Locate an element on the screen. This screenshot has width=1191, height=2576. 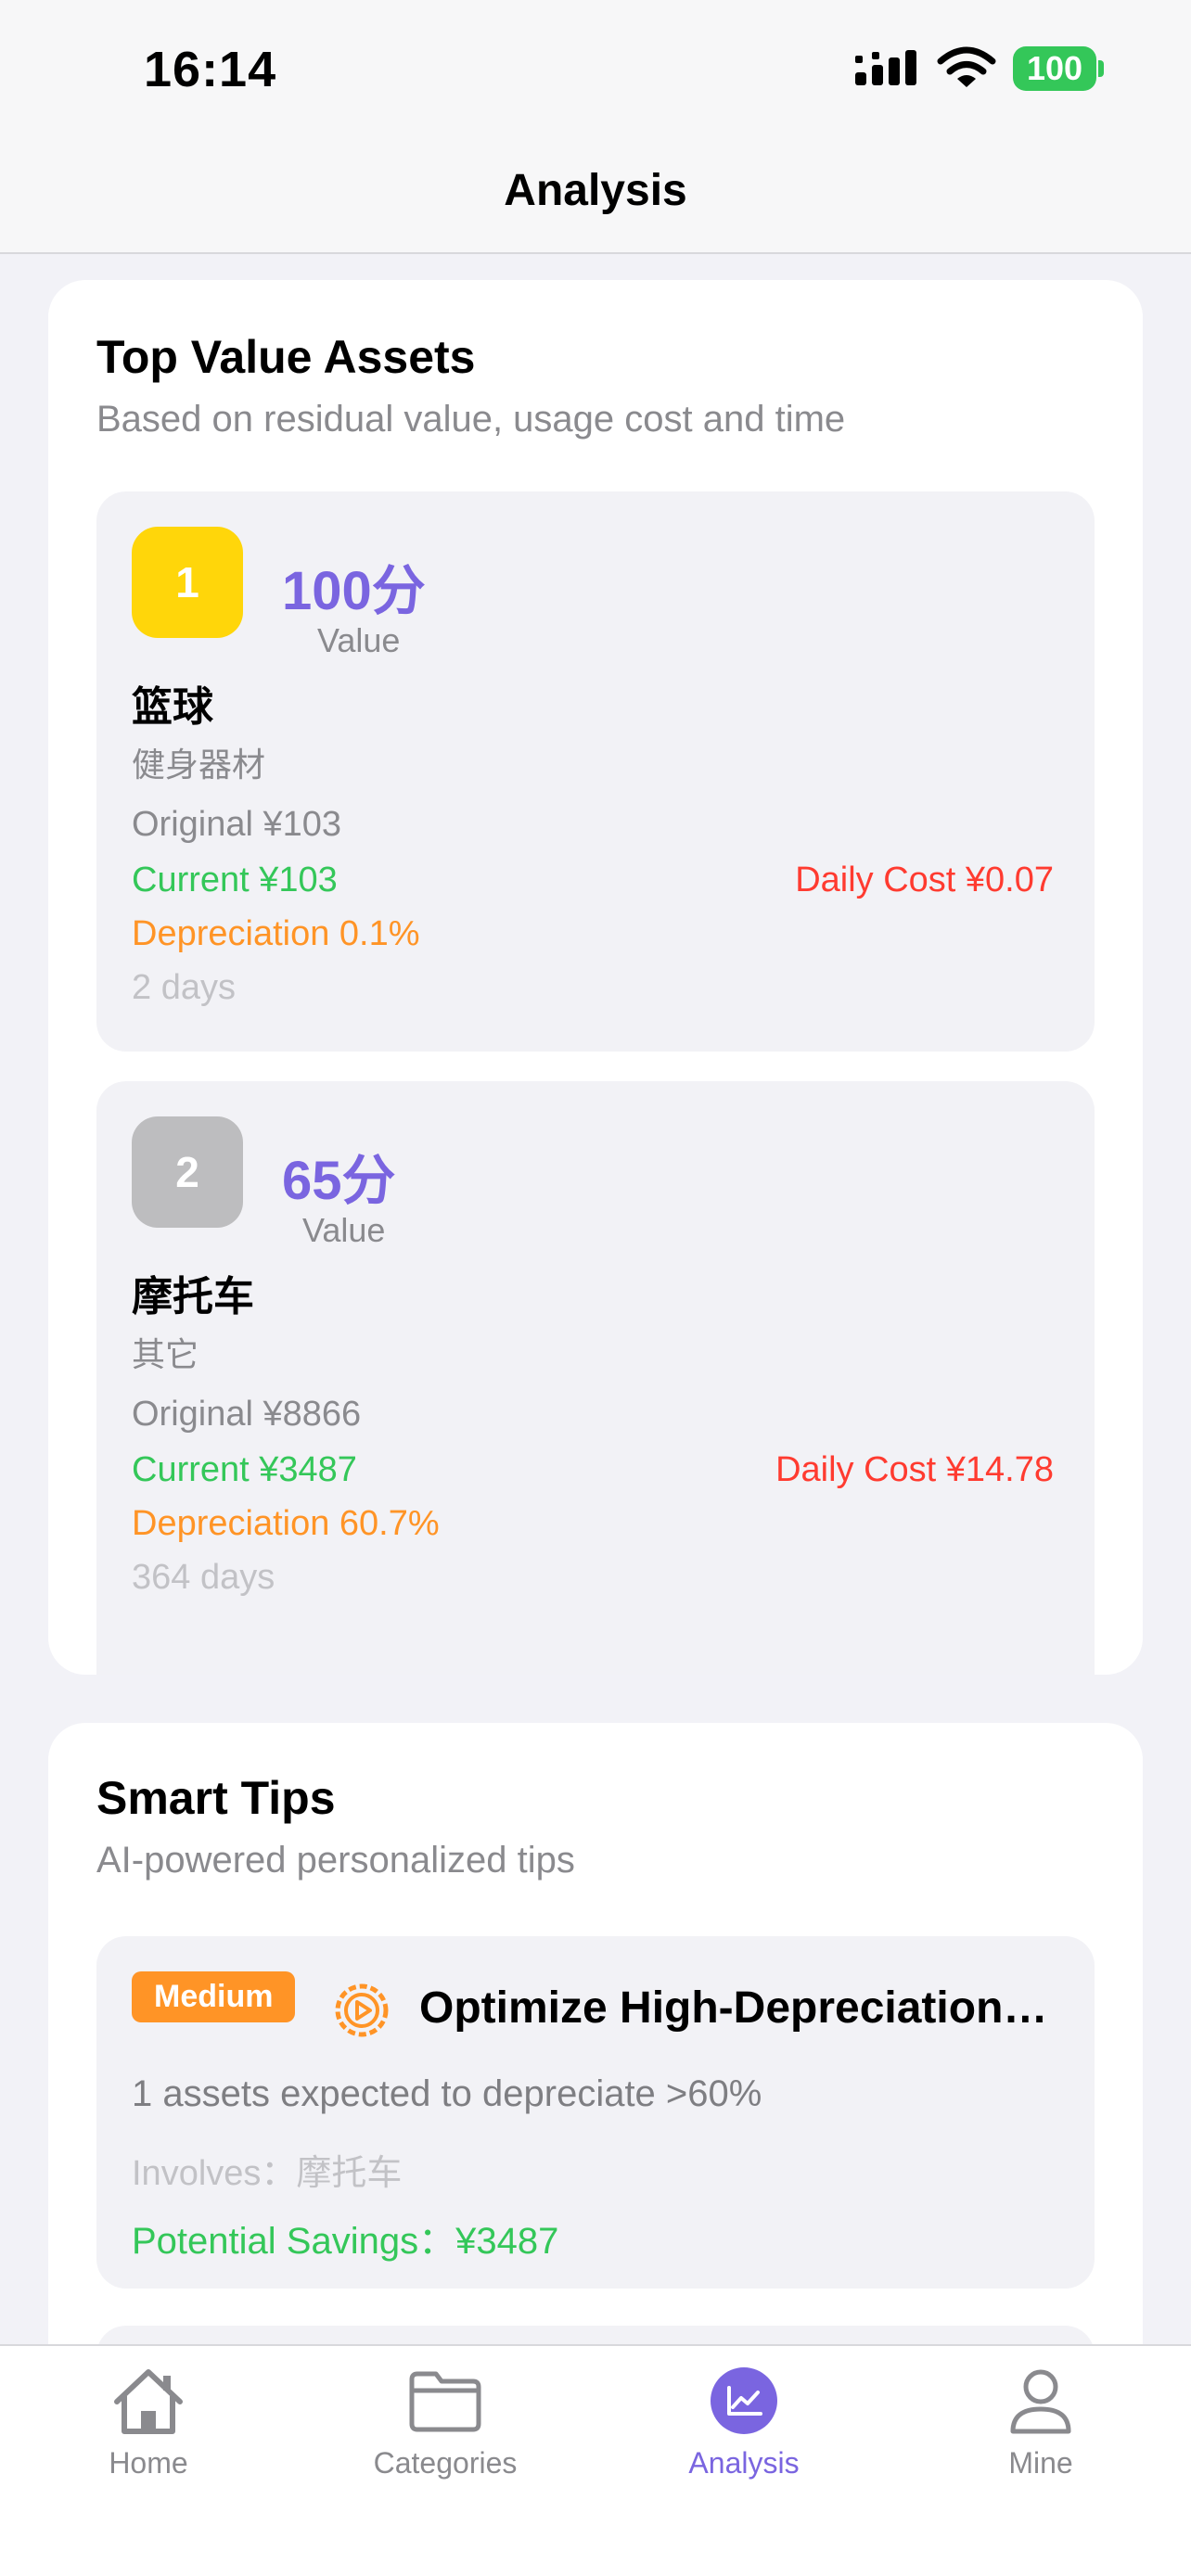
current-value: Current ¥103 is located at coordinates (235, 880).